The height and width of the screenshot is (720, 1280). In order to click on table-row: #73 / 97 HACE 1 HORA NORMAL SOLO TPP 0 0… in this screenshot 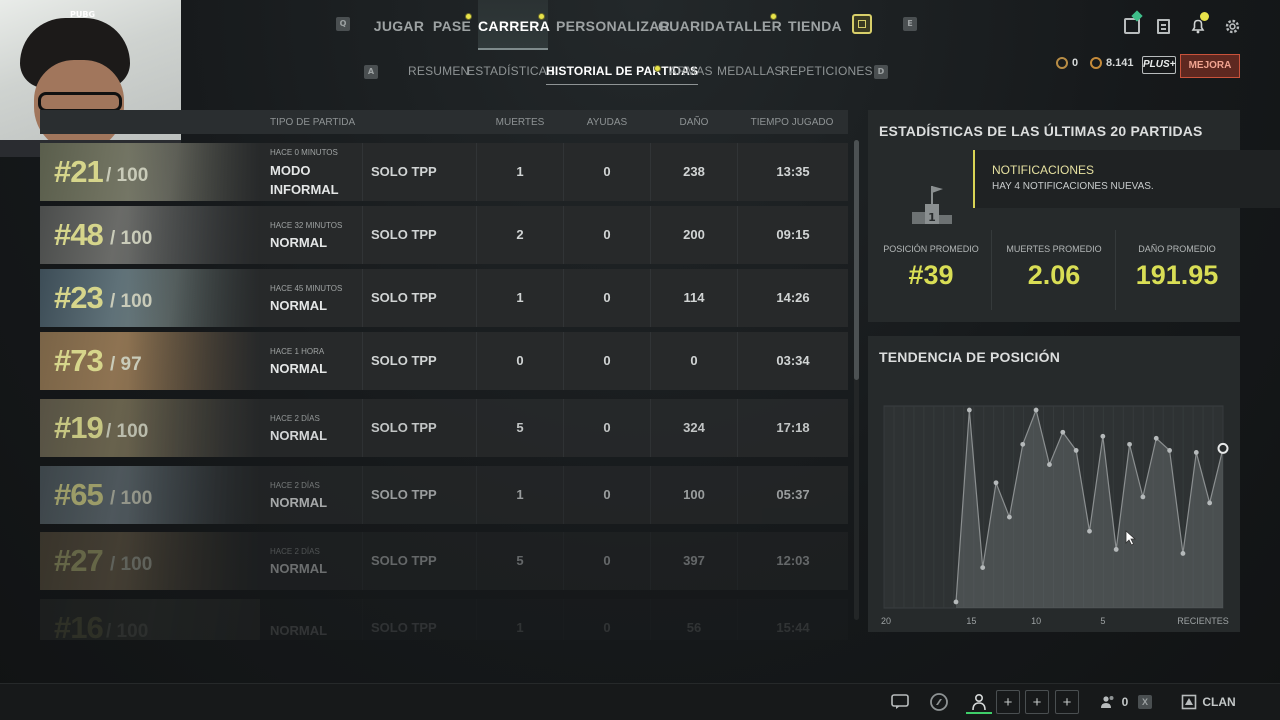, I will do `click(444, 361)`.